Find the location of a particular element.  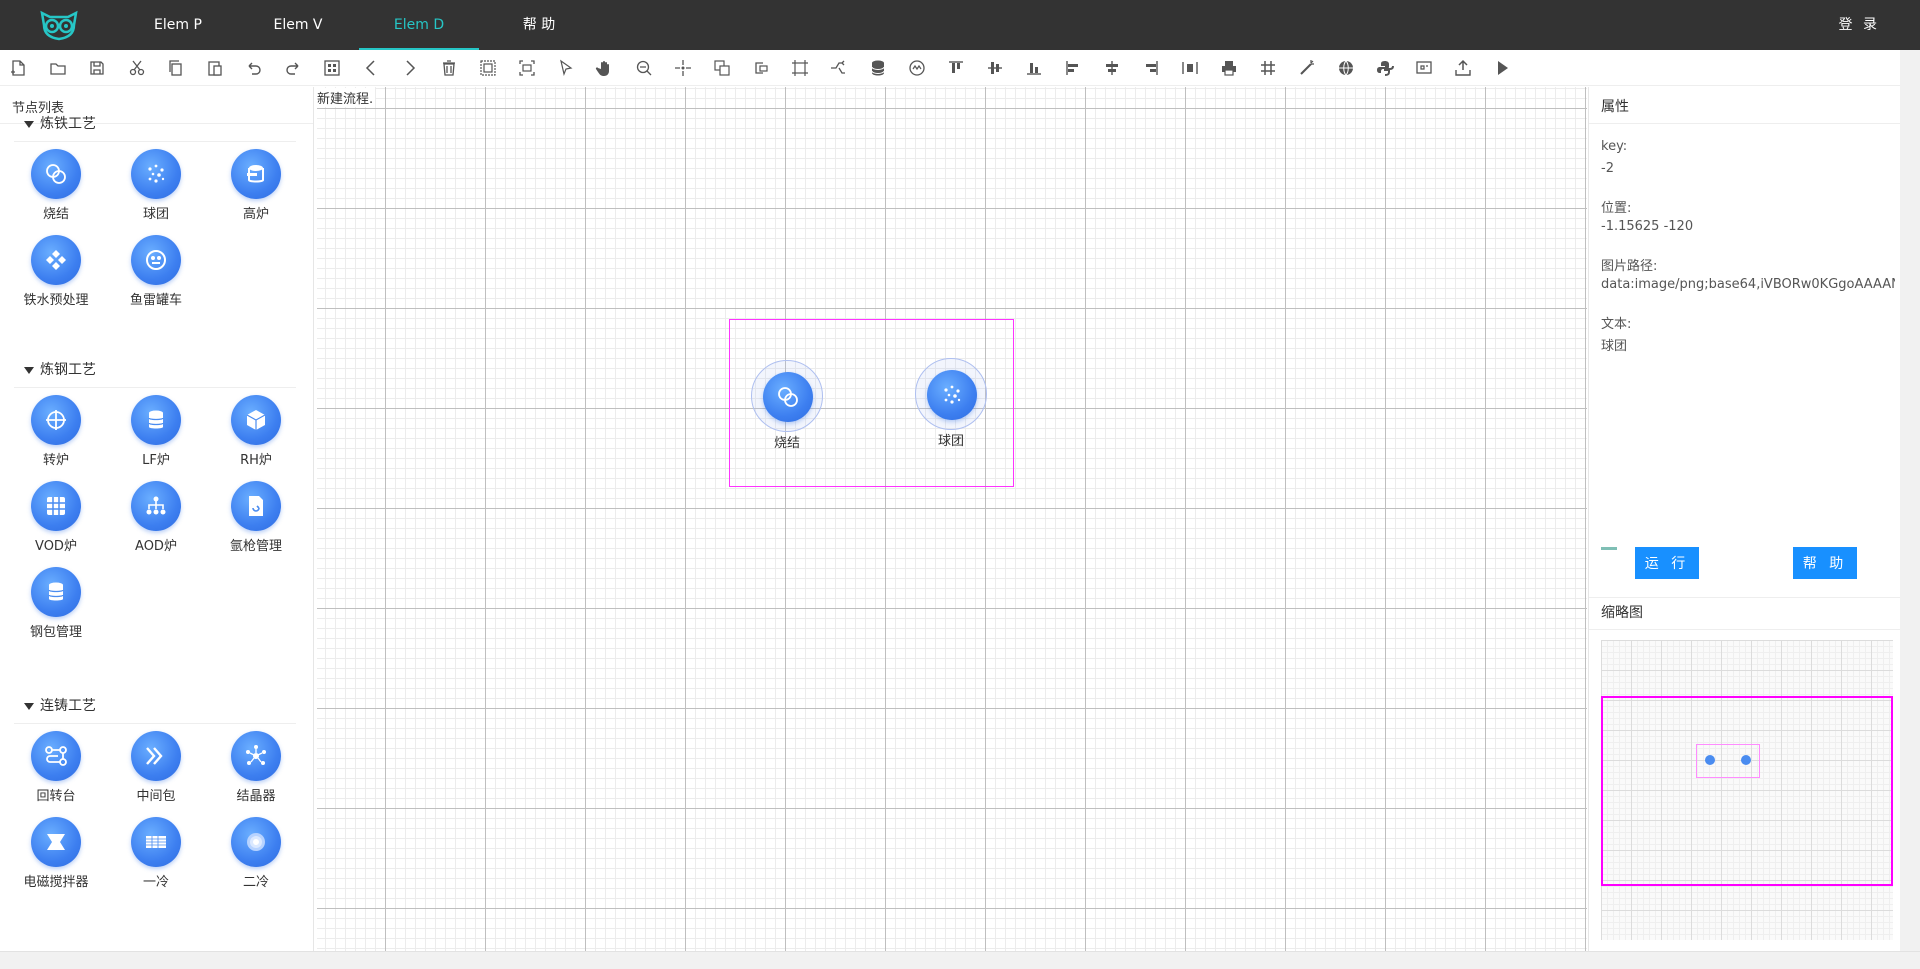

vod-furnace-icon is located at coordinates (56, 506).